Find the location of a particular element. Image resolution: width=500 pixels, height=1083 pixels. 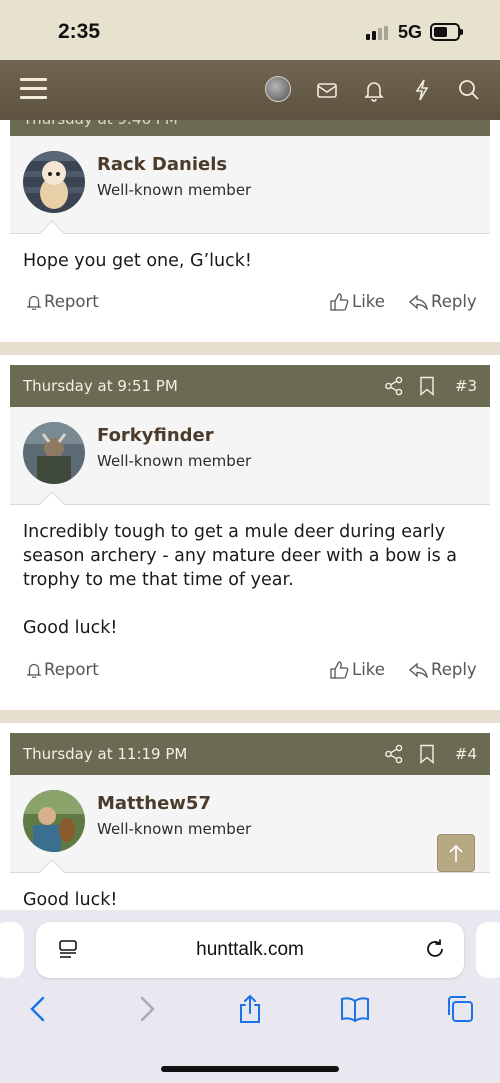

post-header-bar: Thursday at 9:51 PM #3 is located at coordinates (250, 386).